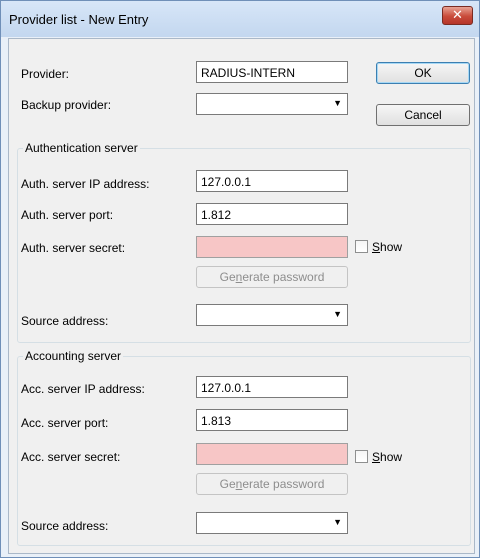 This screenshot has width=480, height=558. What do you see at coordinates (226, 182) in the screenshot?
I see `auth-ip-value: 127.0.0.1` at bounding box center [226, 182].